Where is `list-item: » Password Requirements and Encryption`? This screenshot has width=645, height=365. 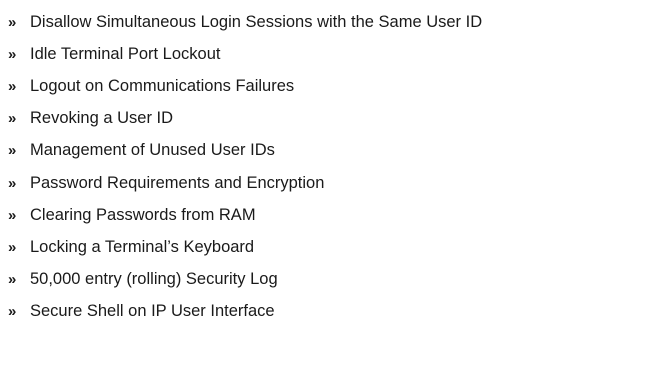
list-item: » Password Requirements and Encryption is located at coordinates (245, 183).